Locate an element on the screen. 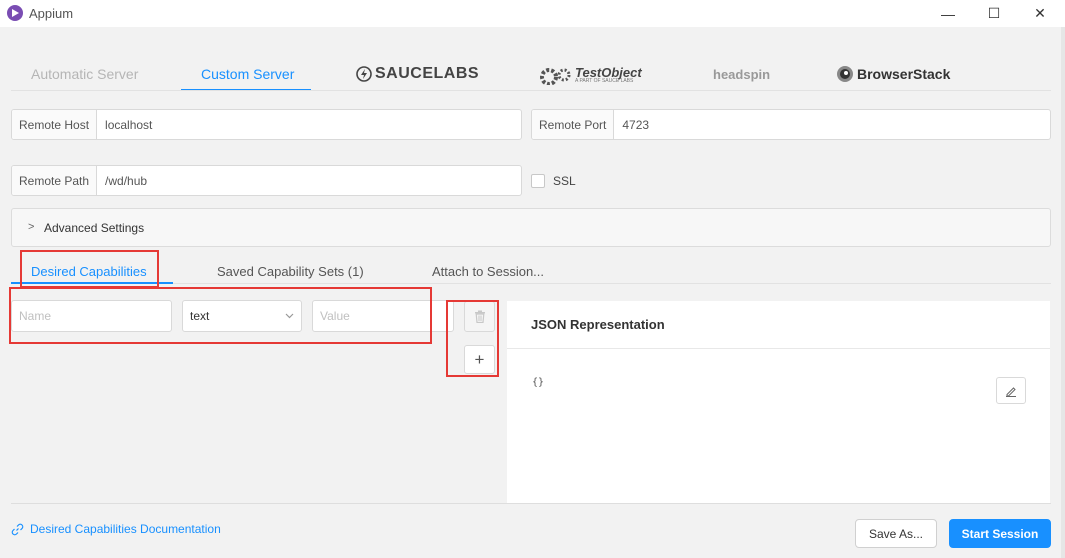 The height and width of the screenshot is (558, 1065). remote-port-field: Remote Port 4723 is located at coordinates (791, 124).